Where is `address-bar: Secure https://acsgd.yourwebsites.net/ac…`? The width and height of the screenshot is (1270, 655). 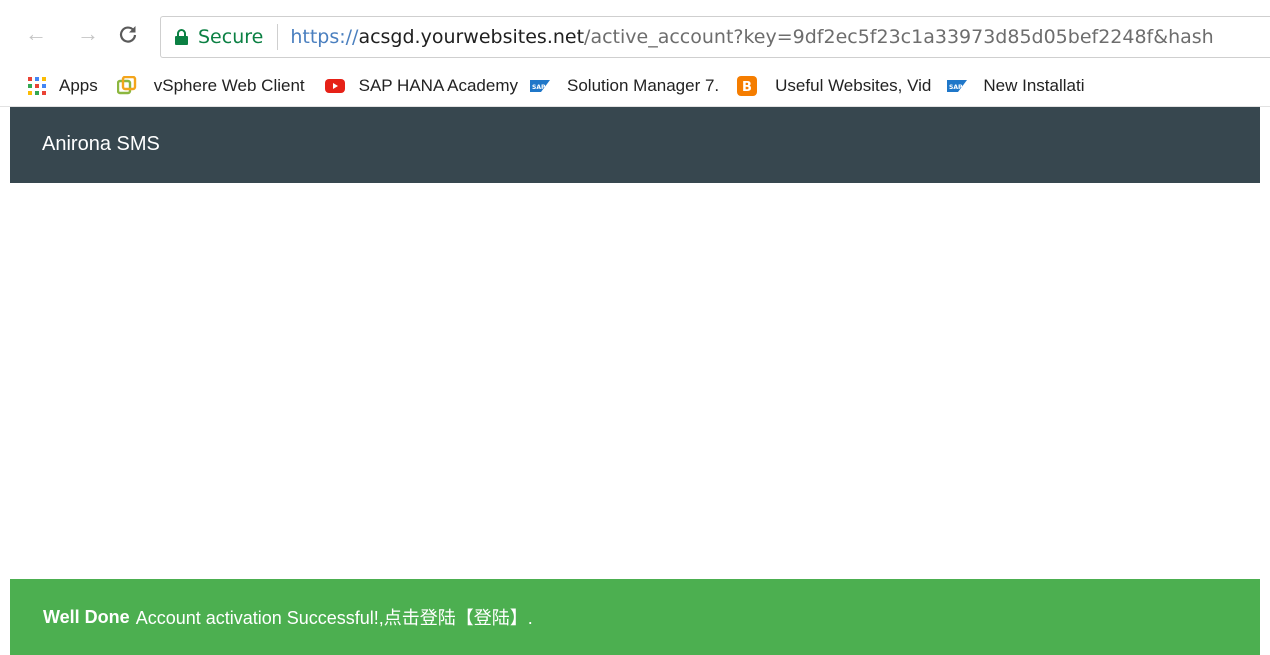 address-bar: Secure https://acsgd.yourwebsites.net/ac… is located at coordinates (715, 37).